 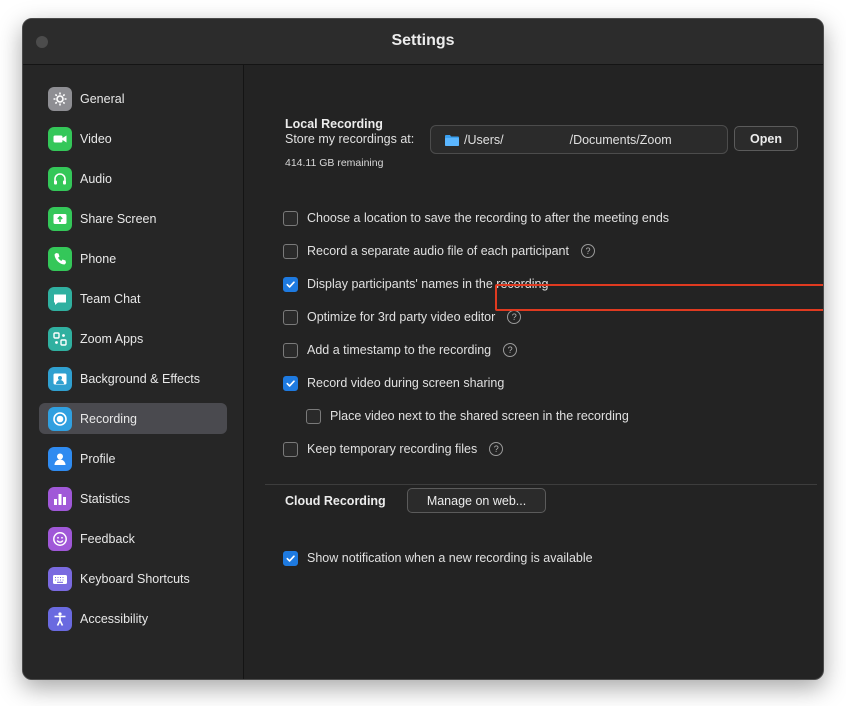 I want to click on title-bar: Settings, so click(x=423, y=42).